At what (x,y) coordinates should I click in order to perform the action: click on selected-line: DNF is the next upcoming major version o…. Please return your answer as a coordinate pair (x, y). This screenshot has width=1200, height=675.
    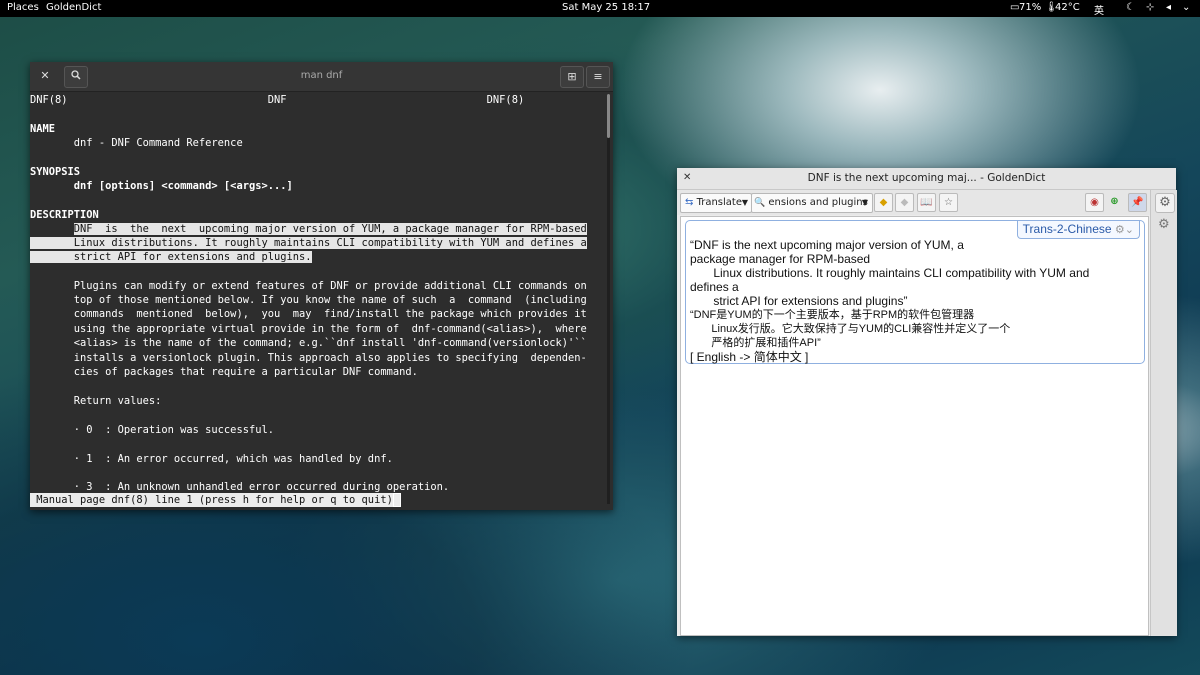
    Looking at the image, I should click on (330, 229).